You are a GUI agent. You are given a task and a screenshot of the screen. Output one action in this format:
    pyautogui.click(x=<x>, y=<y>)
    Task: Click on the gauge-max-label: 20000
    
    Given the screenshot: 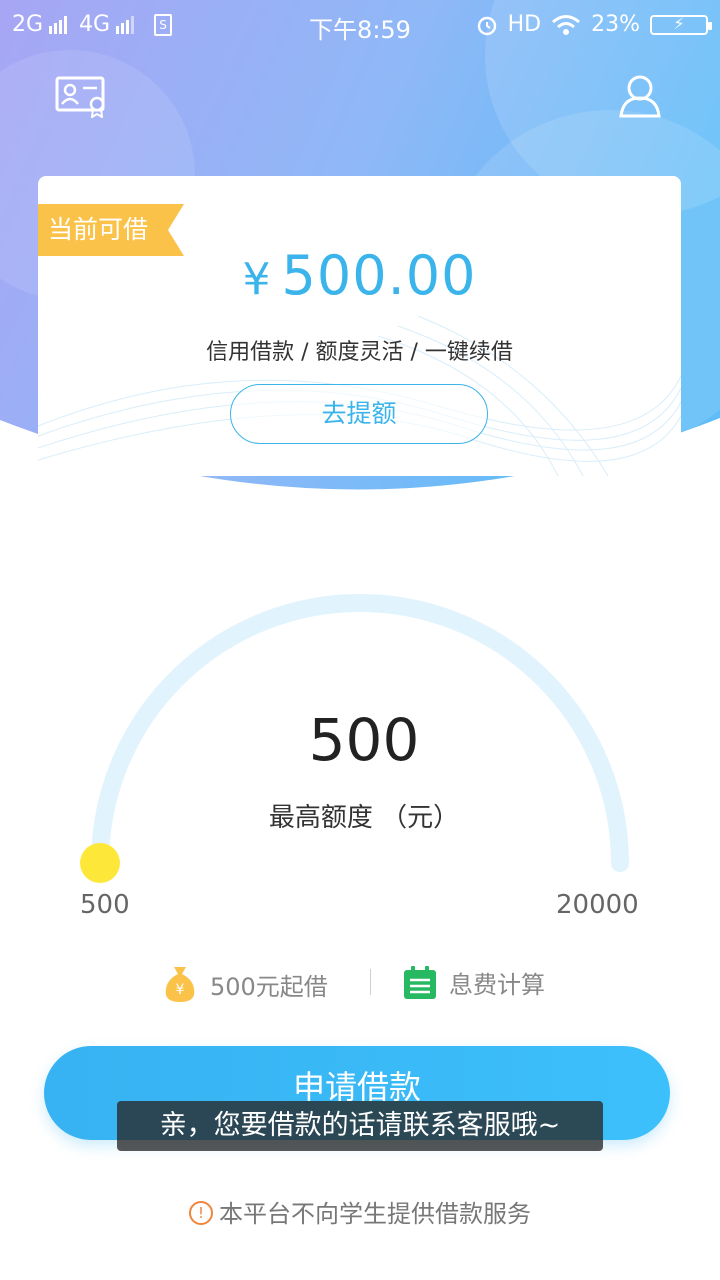 What is the action you would take?
    pyautogui.click(x=597, y=905)
    